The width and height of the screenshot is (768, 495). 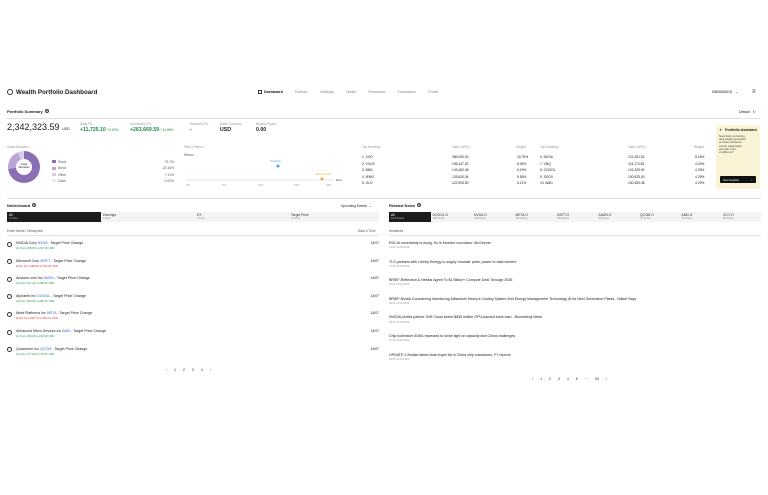 I want to click on portfolio-point-label: Portfolio, so click(x=275, y=161).